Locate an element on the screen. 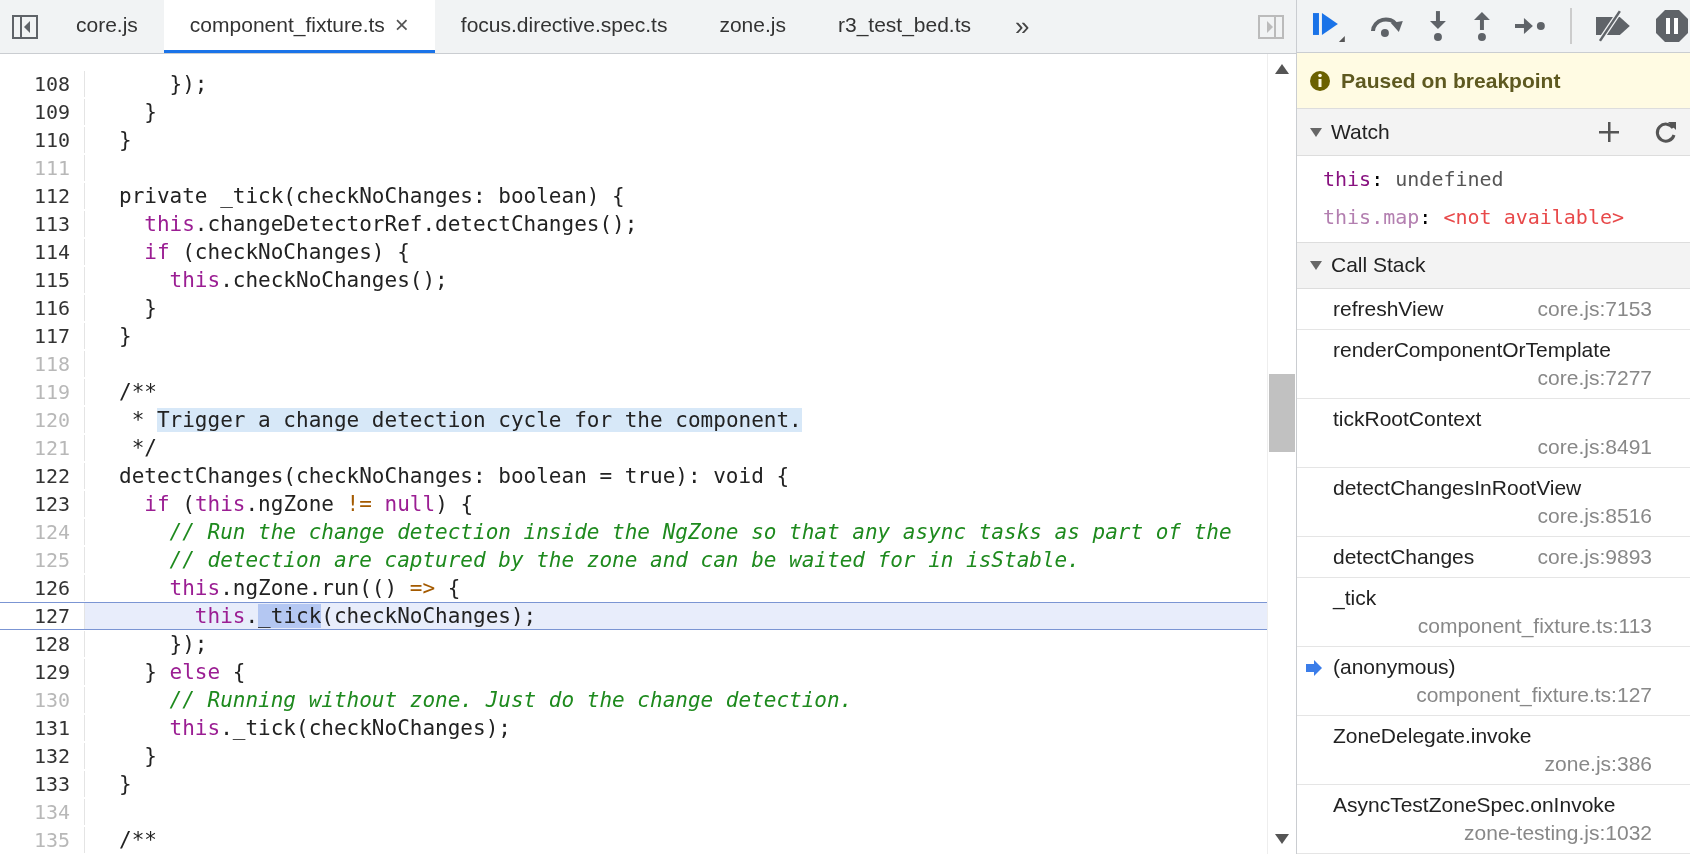 The image size is (1690, 854). paused-status: Paused on breakpoint is located at coordinates (1451, 80).